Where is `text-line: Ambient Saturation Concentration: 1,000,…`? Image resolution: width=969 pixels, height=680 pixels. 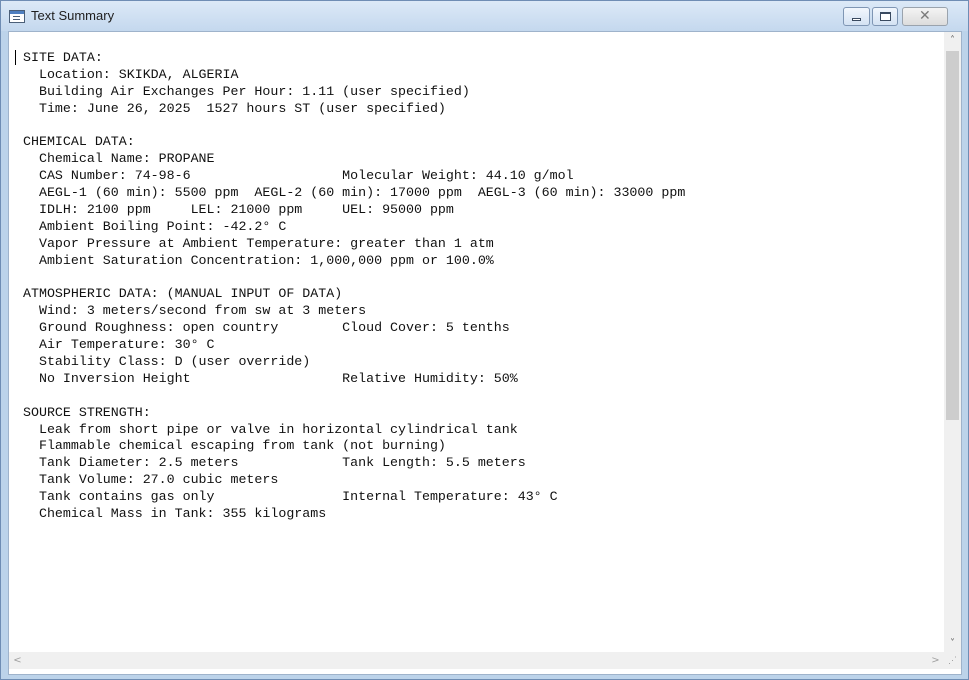 text-line: Ambient Saturation Concentration: 1,000,… is located at coordinates (258, 260).